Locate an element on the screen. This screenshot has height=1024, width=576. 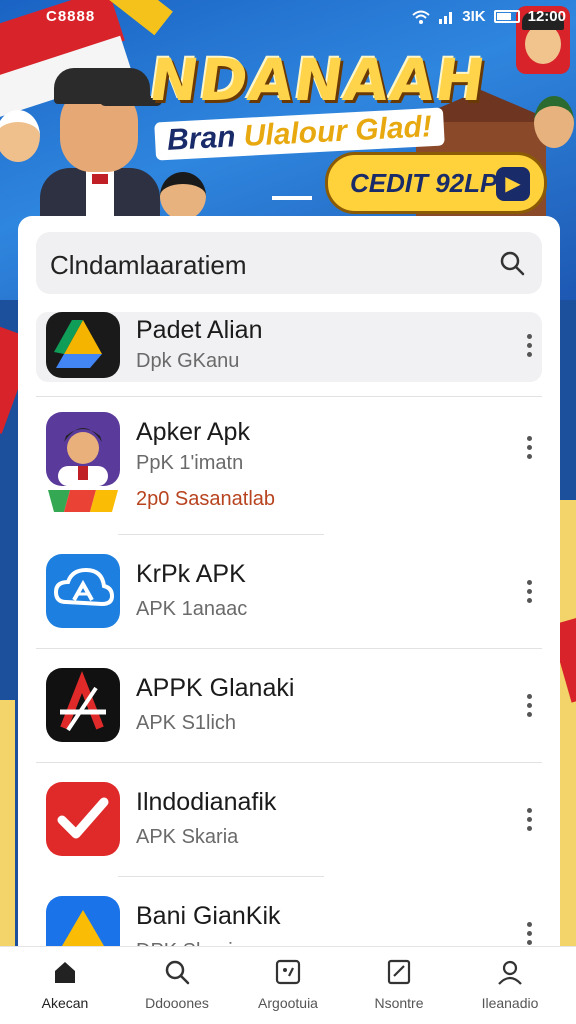
cta-button: CEDIT 92LP ▶ is located at coordinates (436, 183).